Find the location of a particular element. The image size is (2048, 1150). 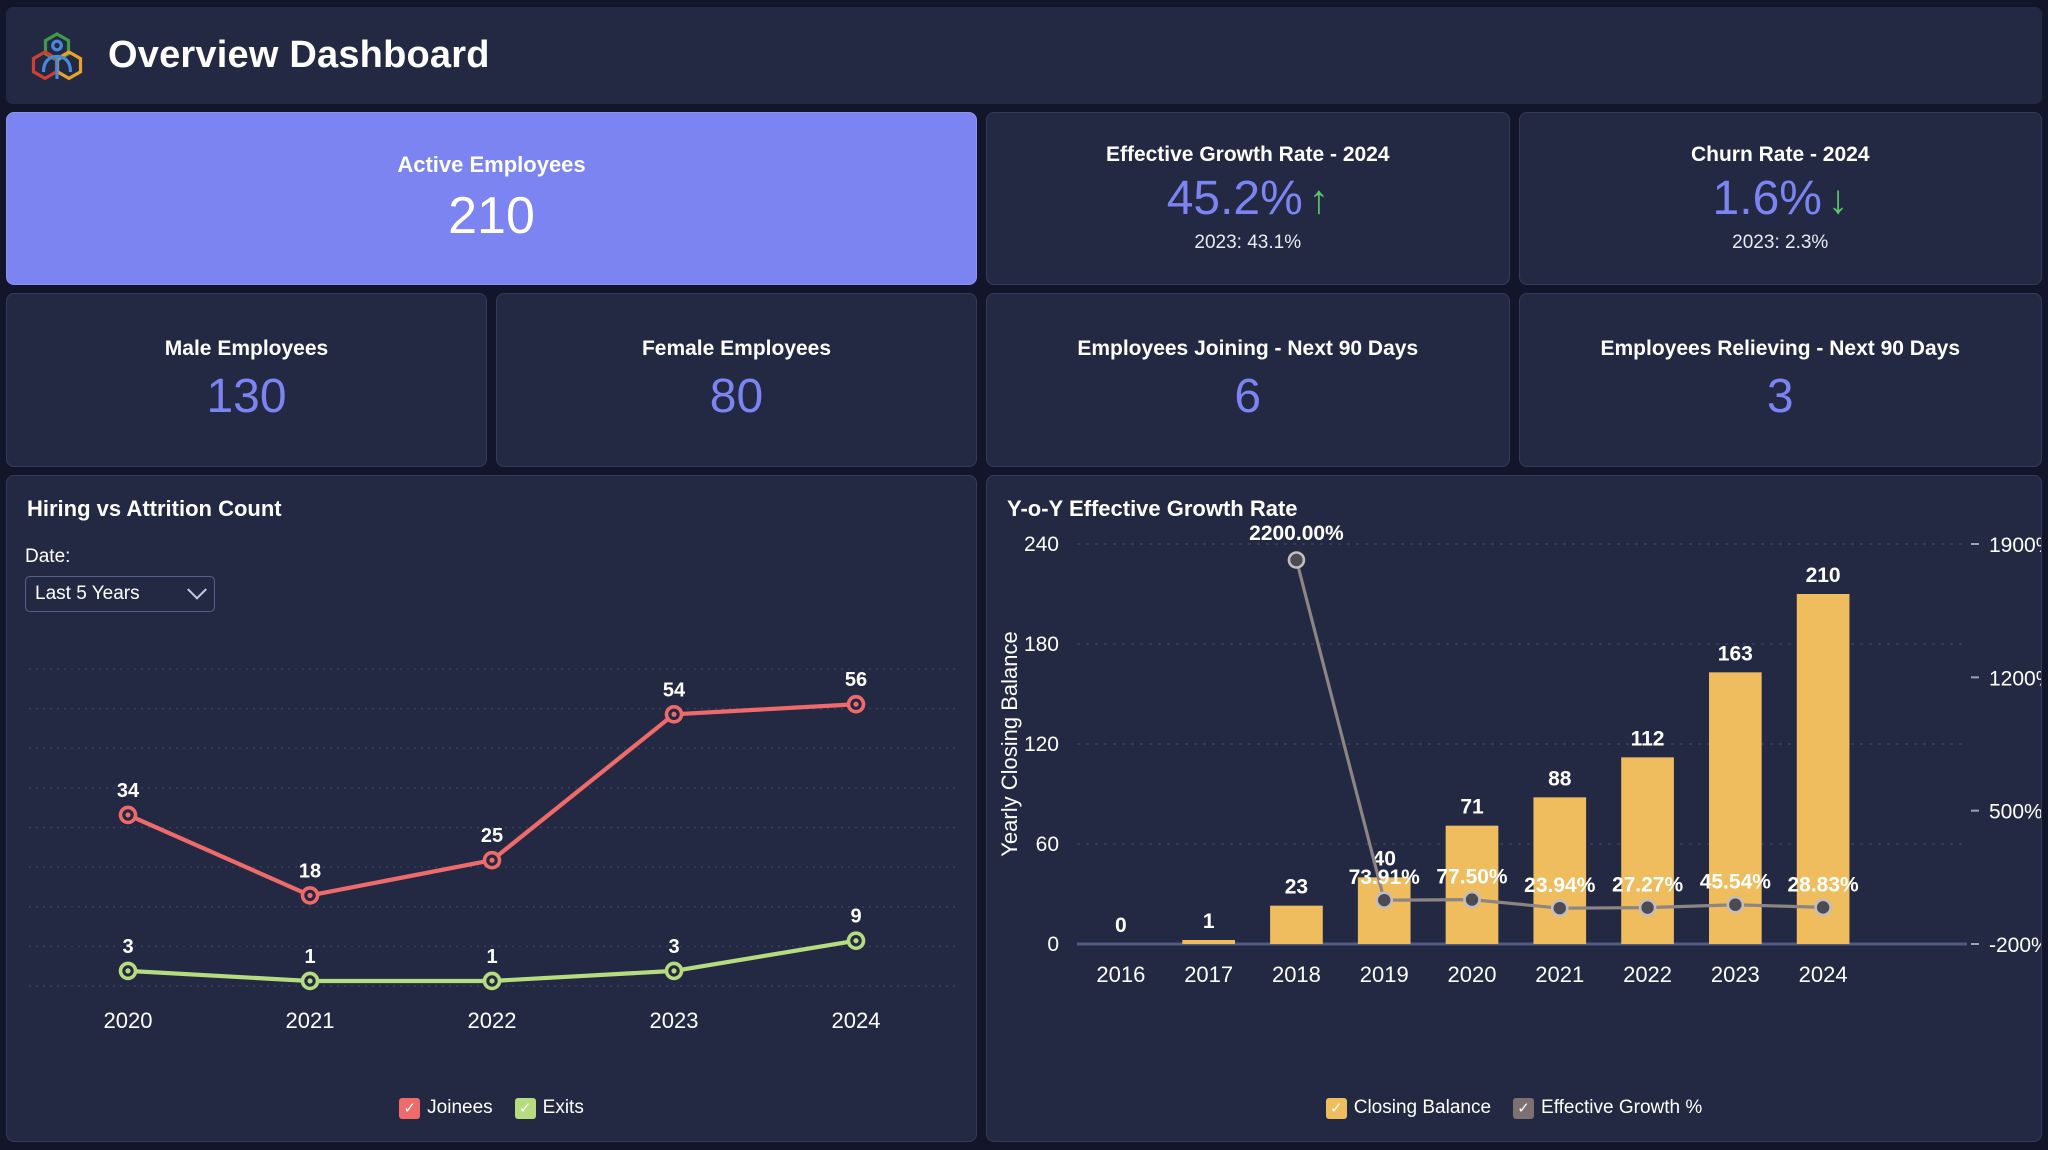

kpi-value: 45.2% is located at coordinates (1234, 199).